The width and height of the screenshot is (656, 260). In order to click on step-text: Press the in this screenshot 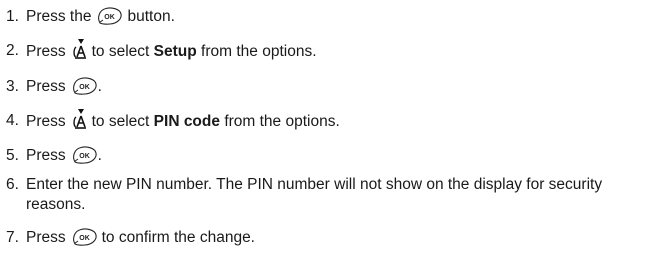, I will do `click(59, 17)`.